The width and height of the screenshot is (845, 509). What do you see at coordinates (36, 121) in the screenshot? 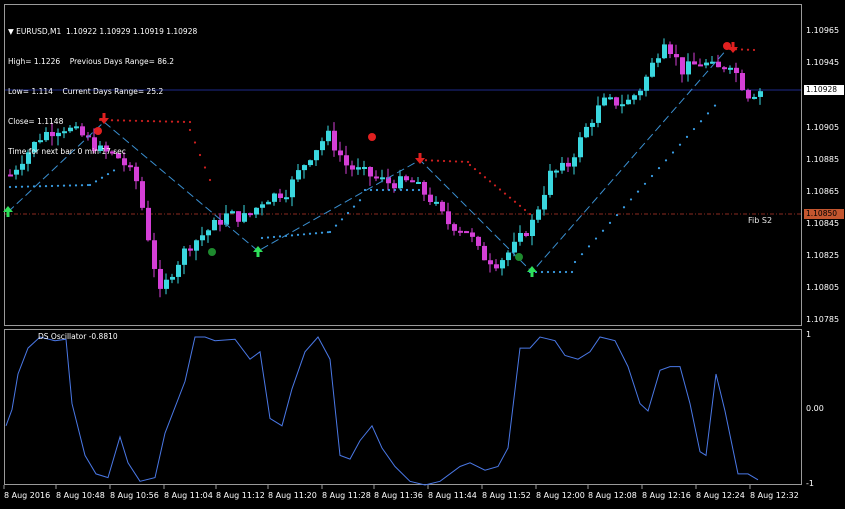
I see `close-label: Close= 1.1148` at bounding box center [36, 121].